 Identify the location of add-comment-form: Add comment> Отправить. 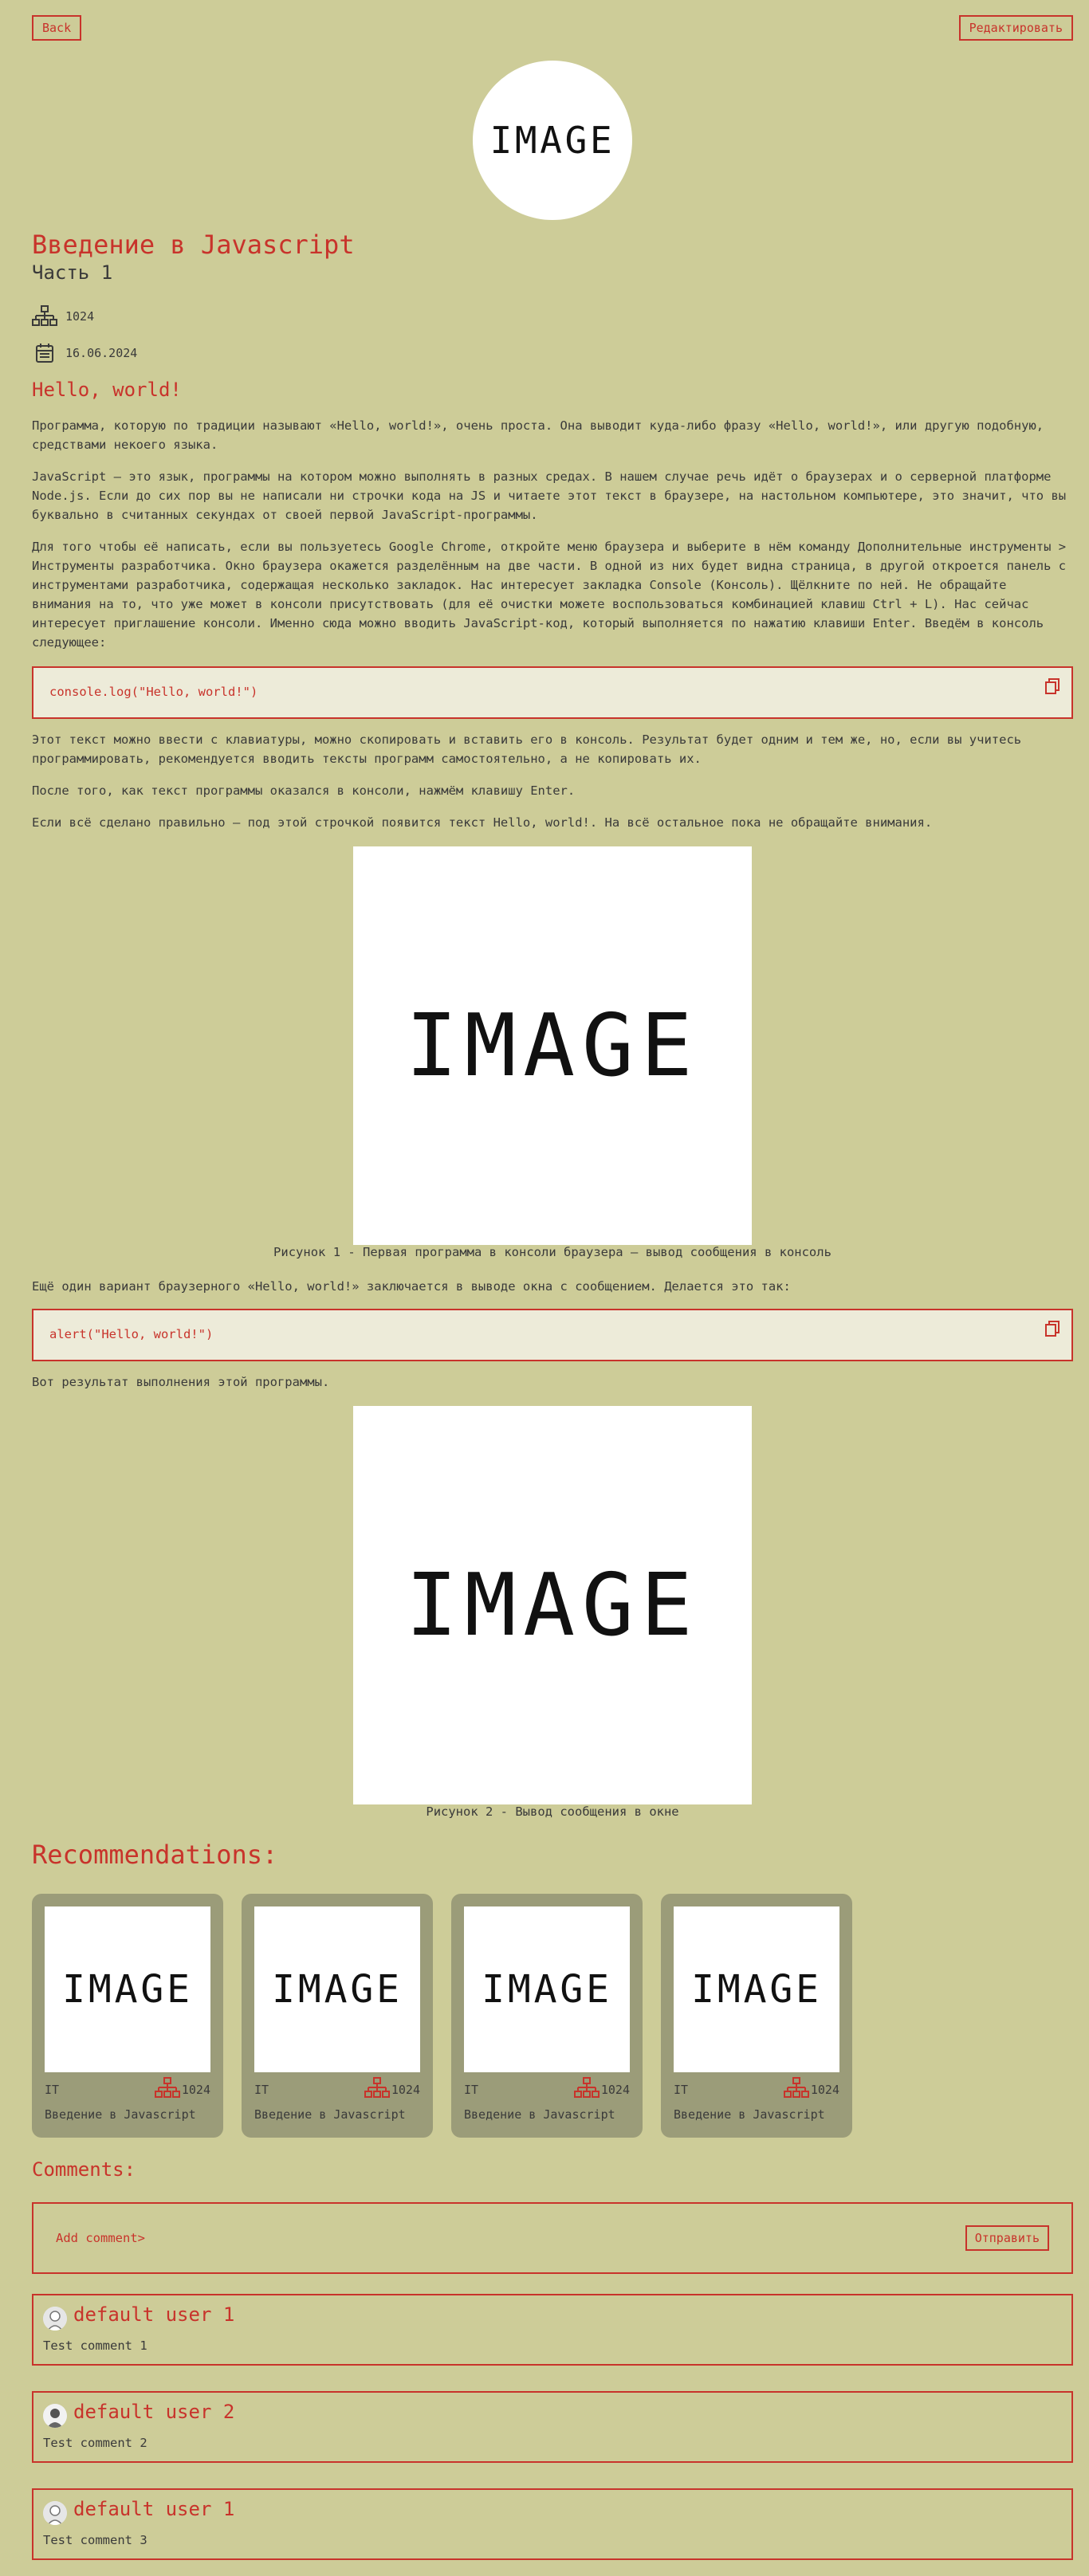
(552, 2238).